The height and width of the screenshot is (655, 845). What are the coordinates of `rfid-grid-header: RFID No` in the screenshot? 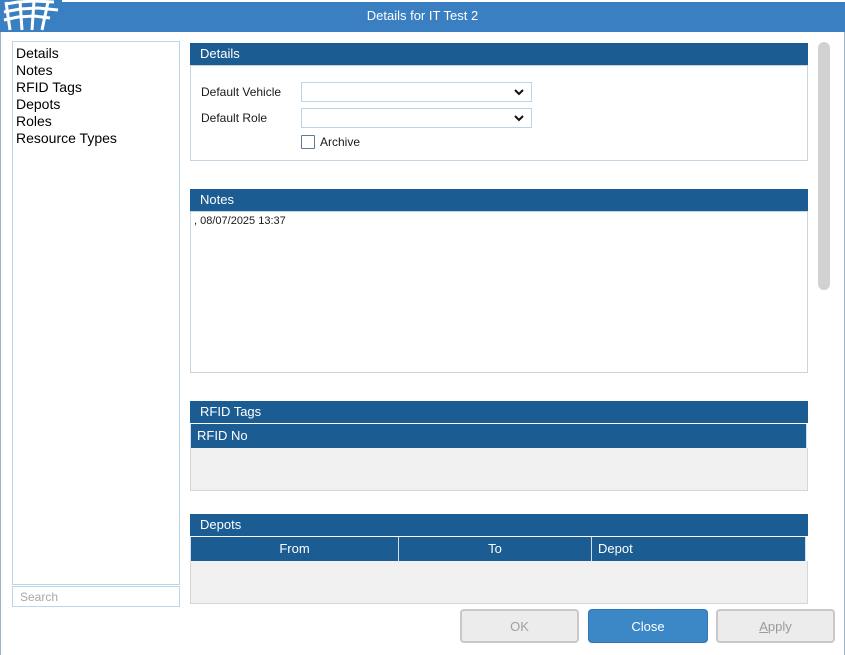 It's located at (498, 436).